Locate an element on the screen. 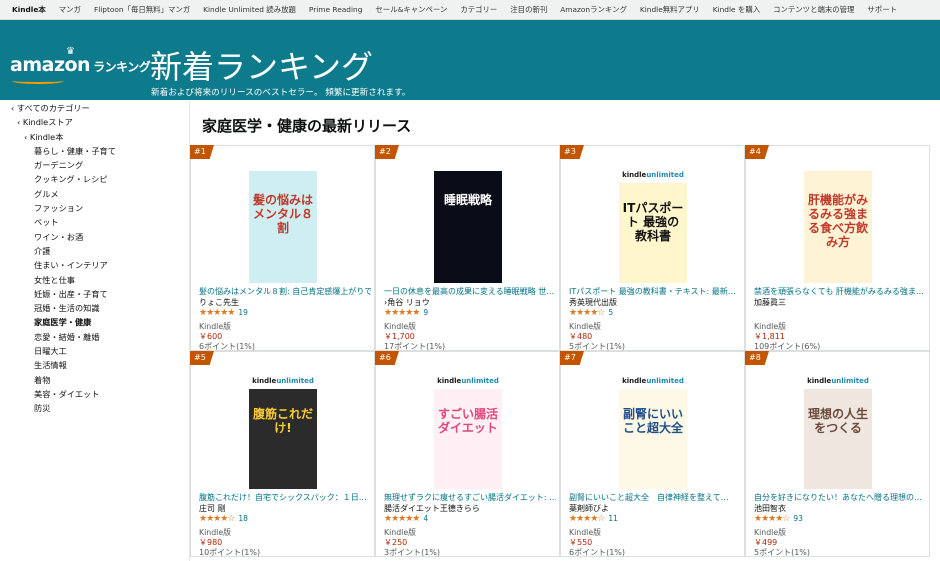 The height and width of the screenshot is (561, 940). sidebar-category-item: グルメ is located at coordinates (95, 194).